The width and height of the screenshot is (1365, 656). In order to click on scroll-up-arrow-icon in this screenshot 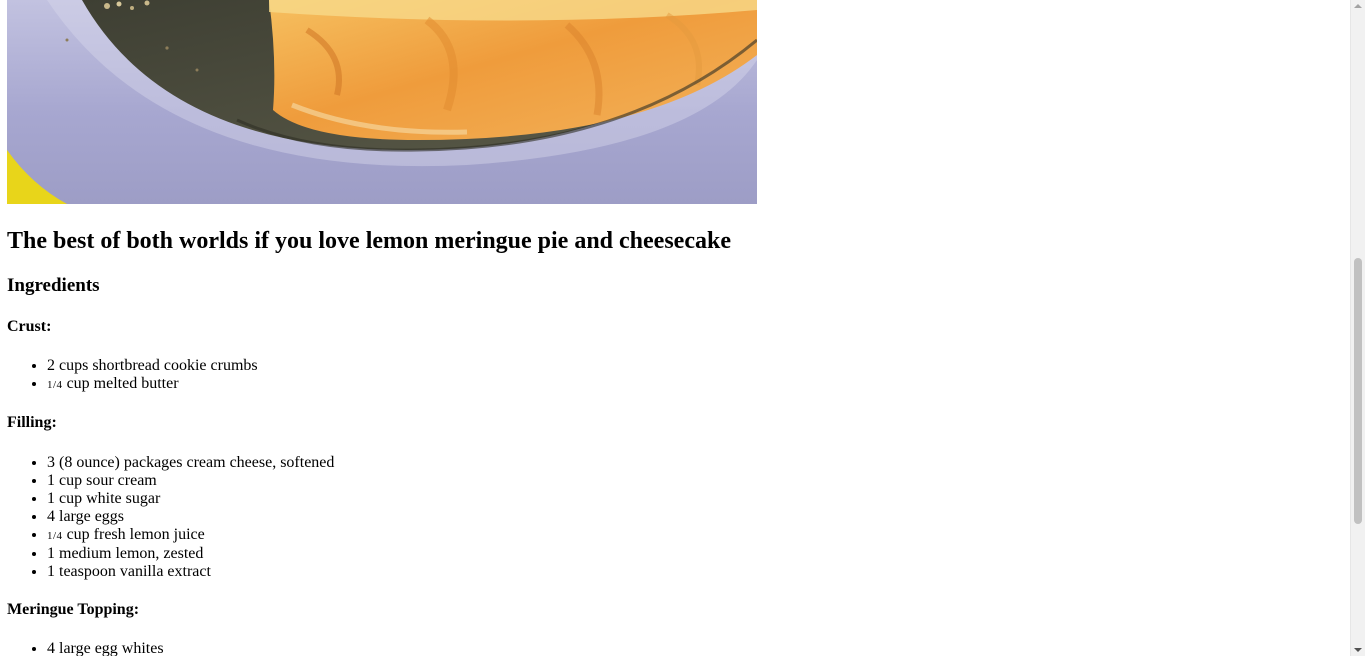, I will do `click(1358, 6)`.